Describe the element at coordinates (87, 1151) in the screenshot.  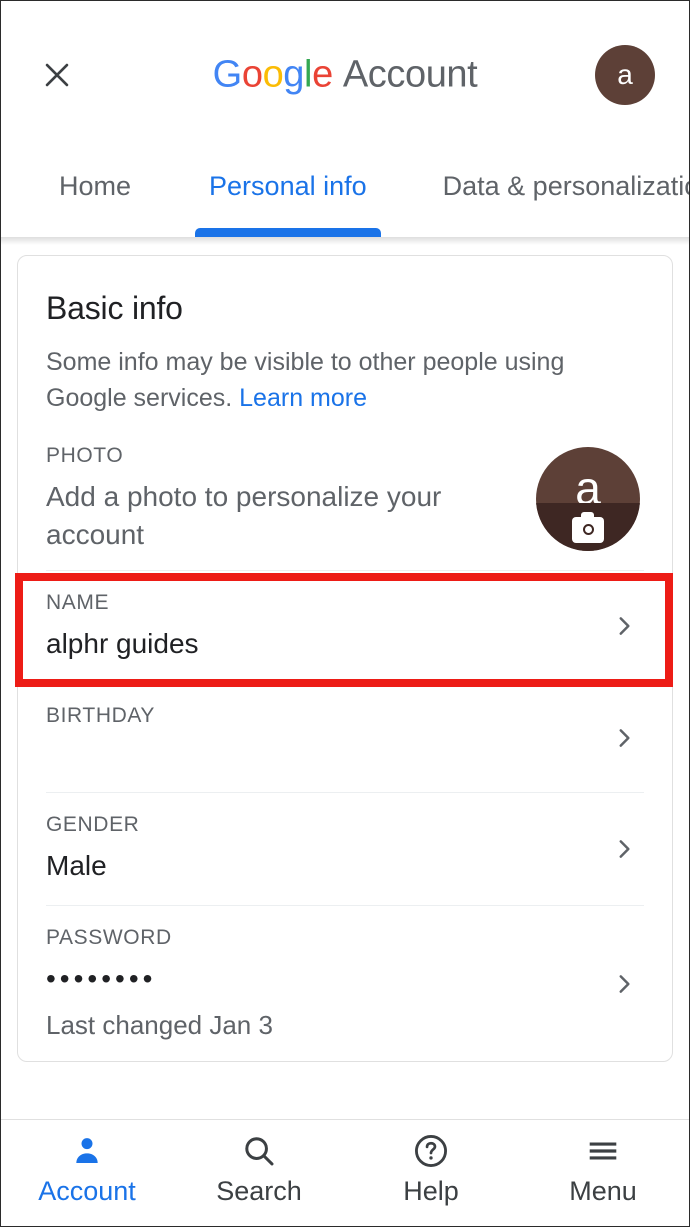
I see `person-icon` at that location.